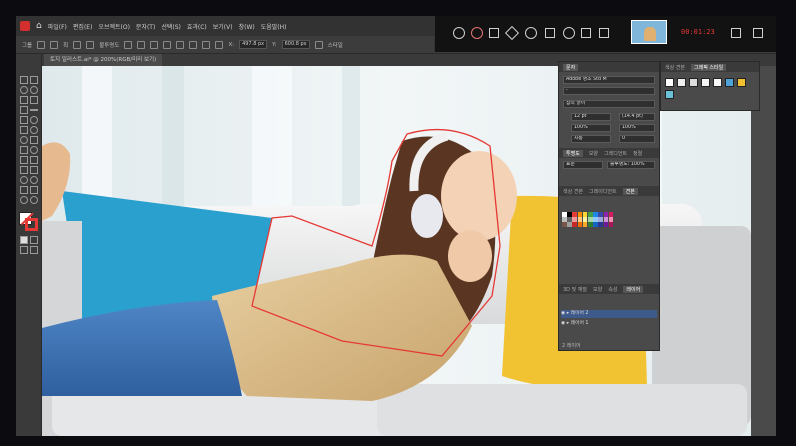  Describe the element at coordinates (24, 150) in the screenshot. I see `scale-tool-icon` at that location.